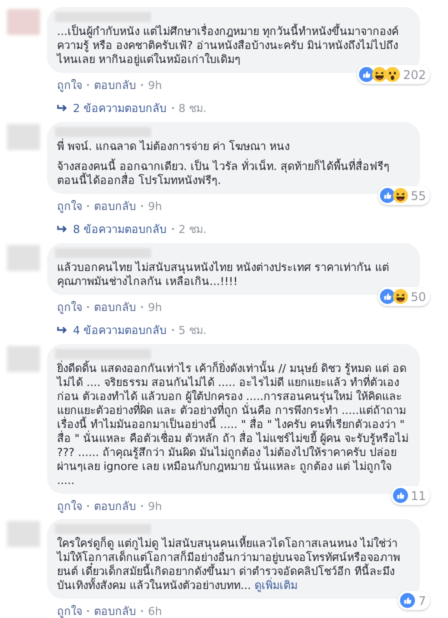  Describe the element at coordinates (192, 109) in the screenshot. I see `reply-time: 8 ชม.` at that location.